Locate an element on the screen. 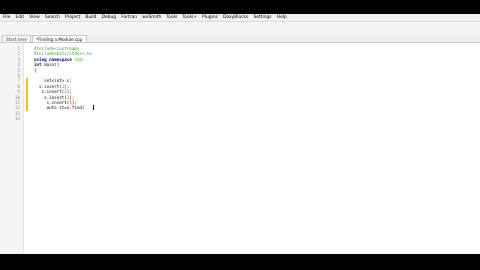 The width and height of the screenshot is (480, 270). code-token: using namespace is located at coordinates (54, 59).